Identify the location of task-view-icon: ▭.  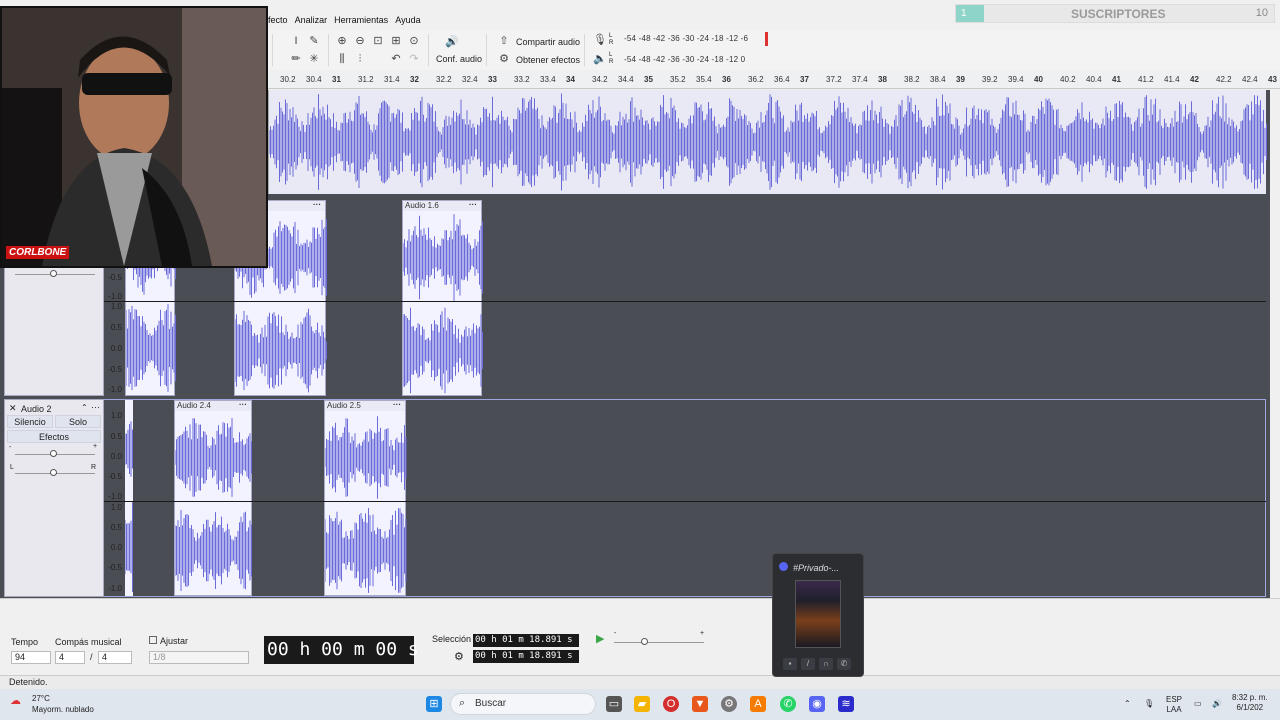
(614, 704).